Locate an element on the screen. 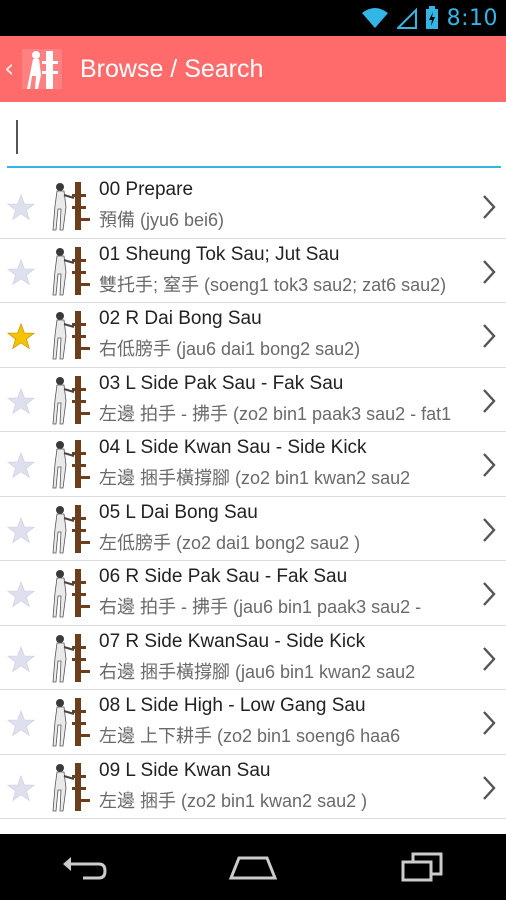  battery-icon is located at coordinates (431, 17).